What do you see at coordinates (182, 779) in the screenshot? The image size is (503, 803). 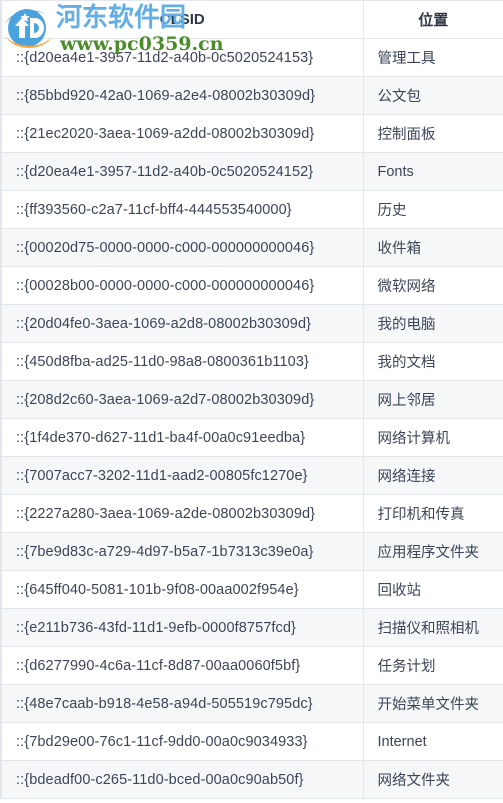 I see `cell-clsid: ::{bdeadf00-c265-11d0-bced-00a0c90ab50f}` at bounding box center [182, 779].